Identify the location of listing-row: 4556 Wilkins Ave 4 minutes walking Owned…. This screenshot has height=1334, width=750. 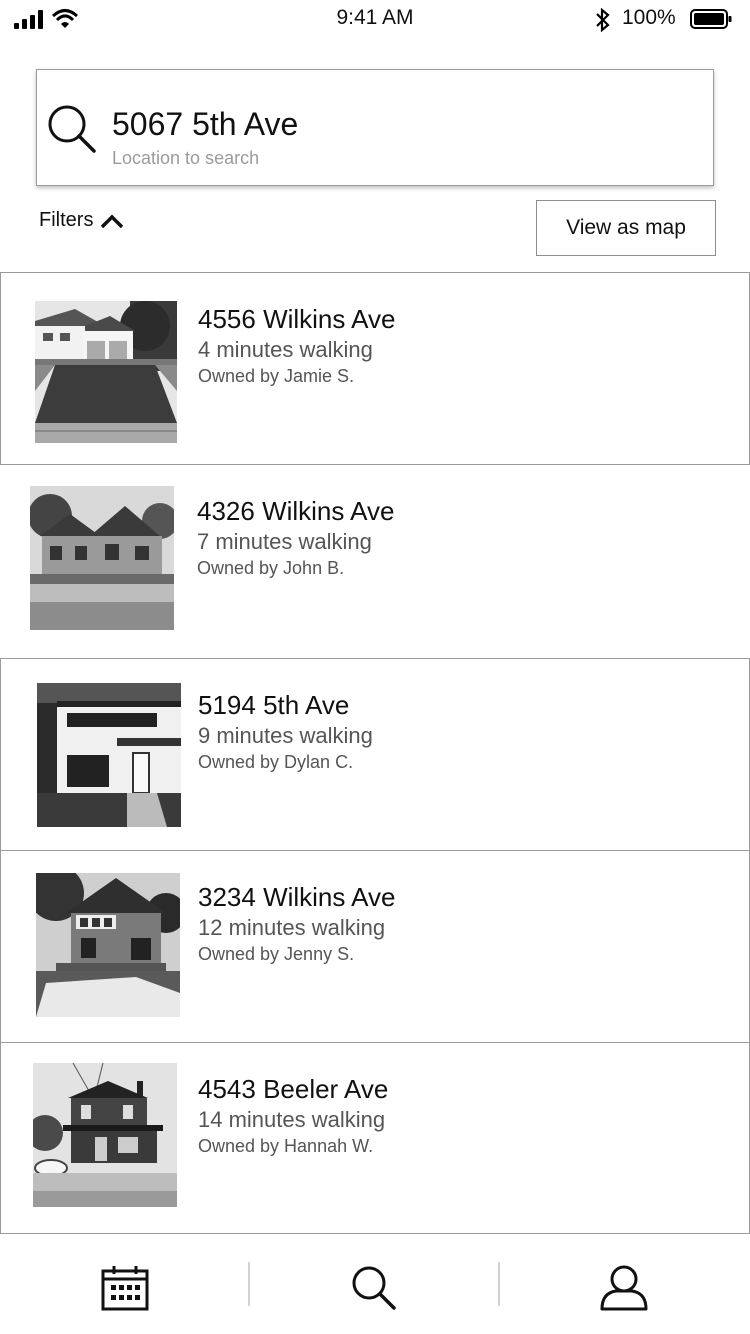
(375, 368).